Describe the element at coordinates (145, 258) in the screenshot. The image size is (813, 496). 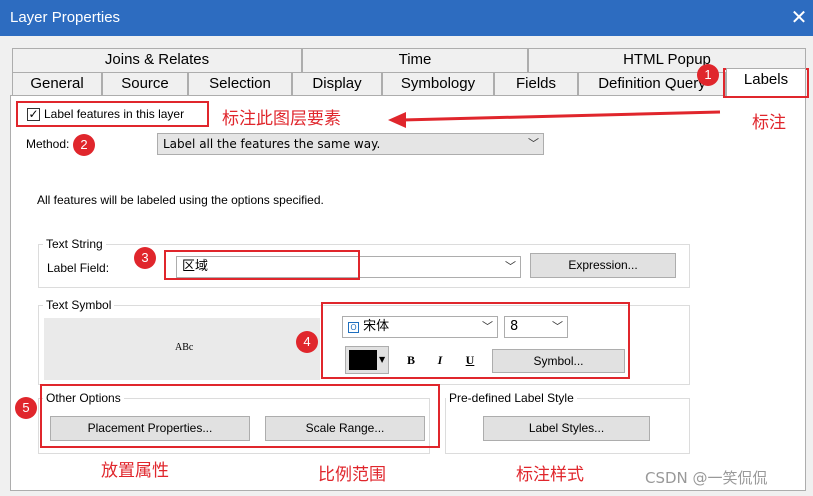
I see `badge-3: 3` at that location.